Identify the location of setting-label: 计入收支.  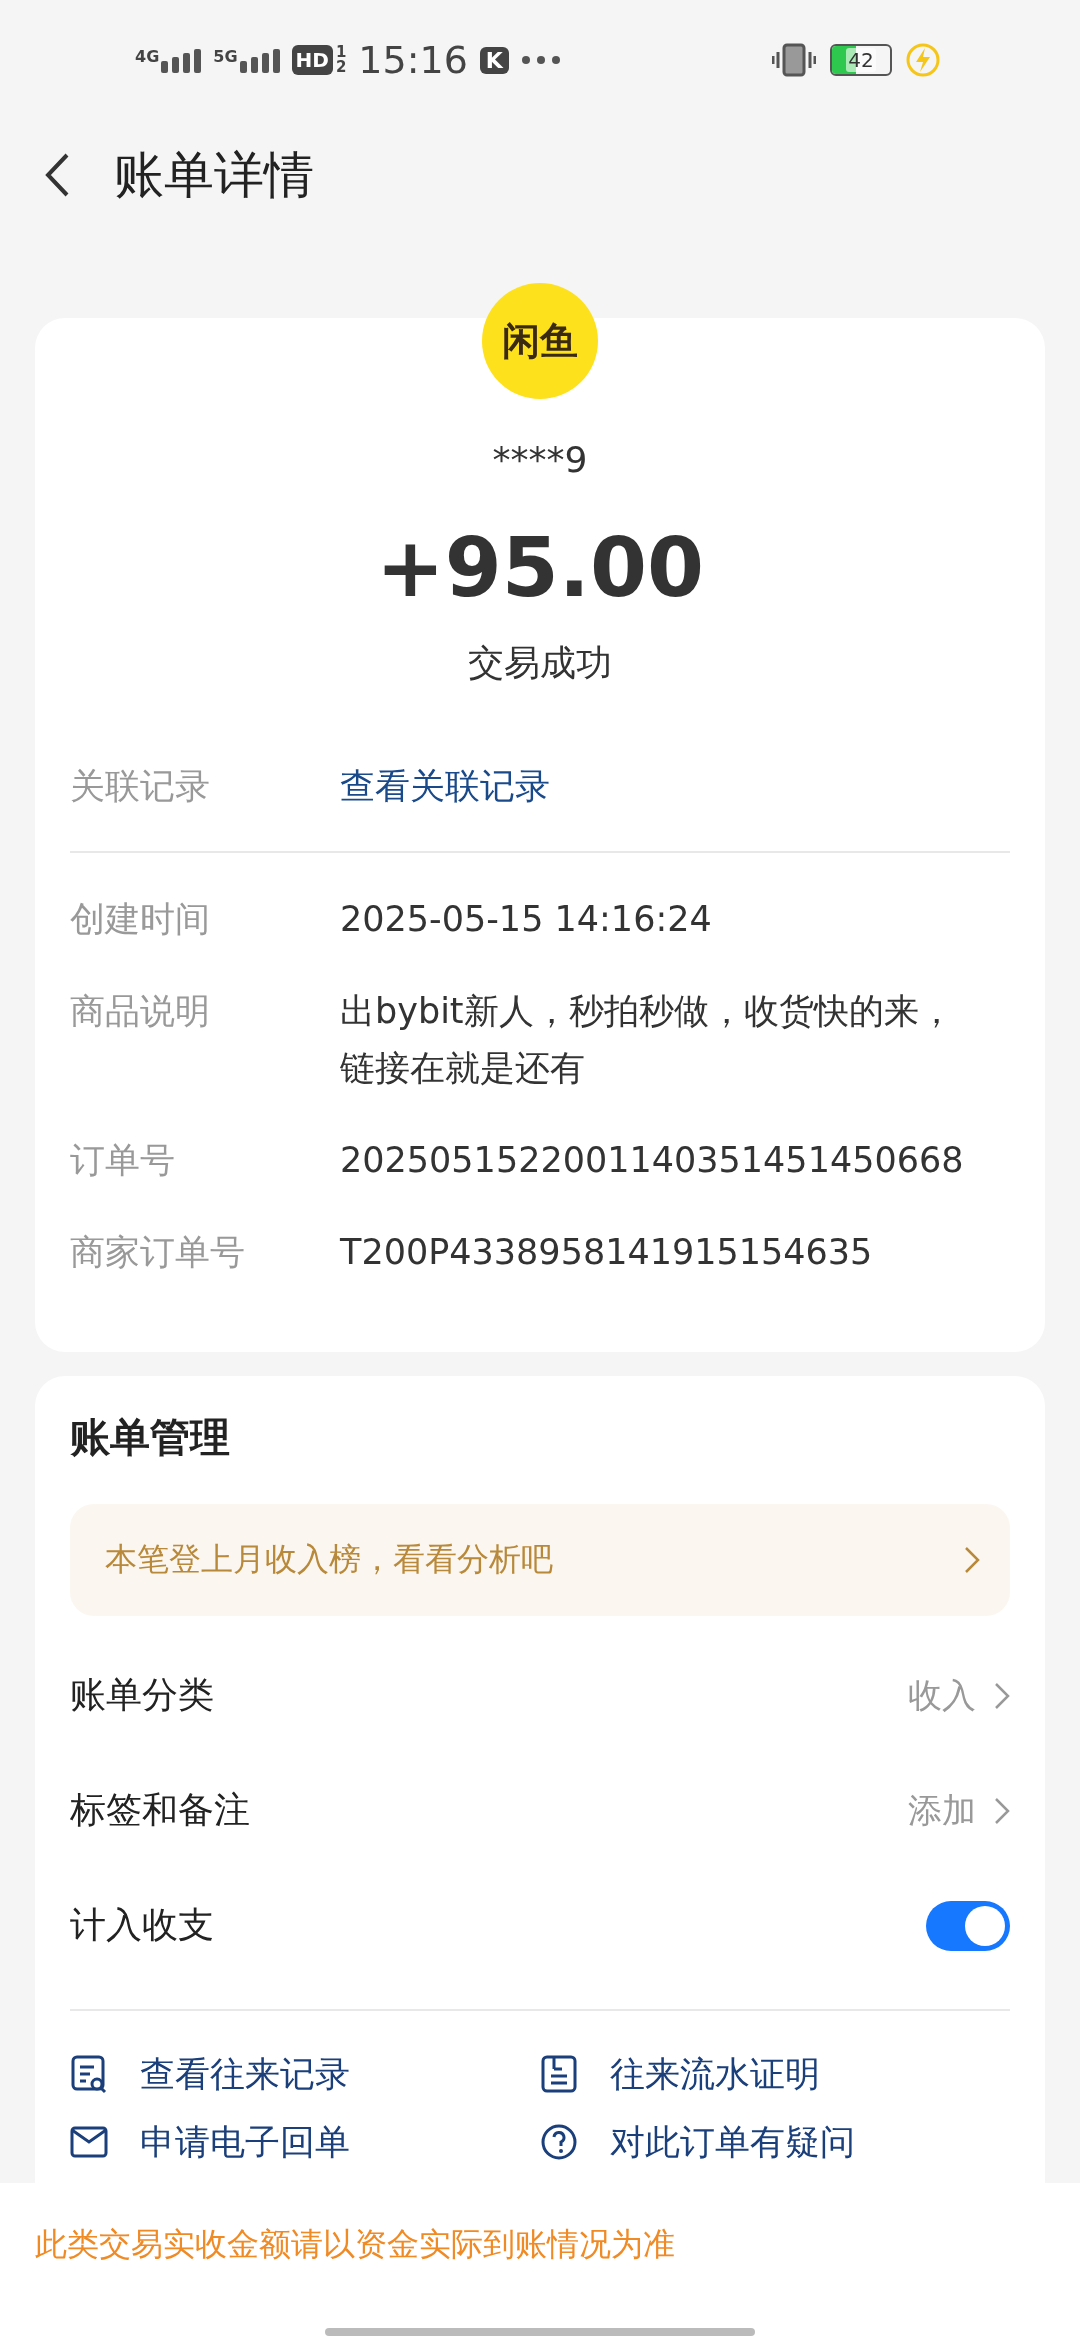
(142, 1925).